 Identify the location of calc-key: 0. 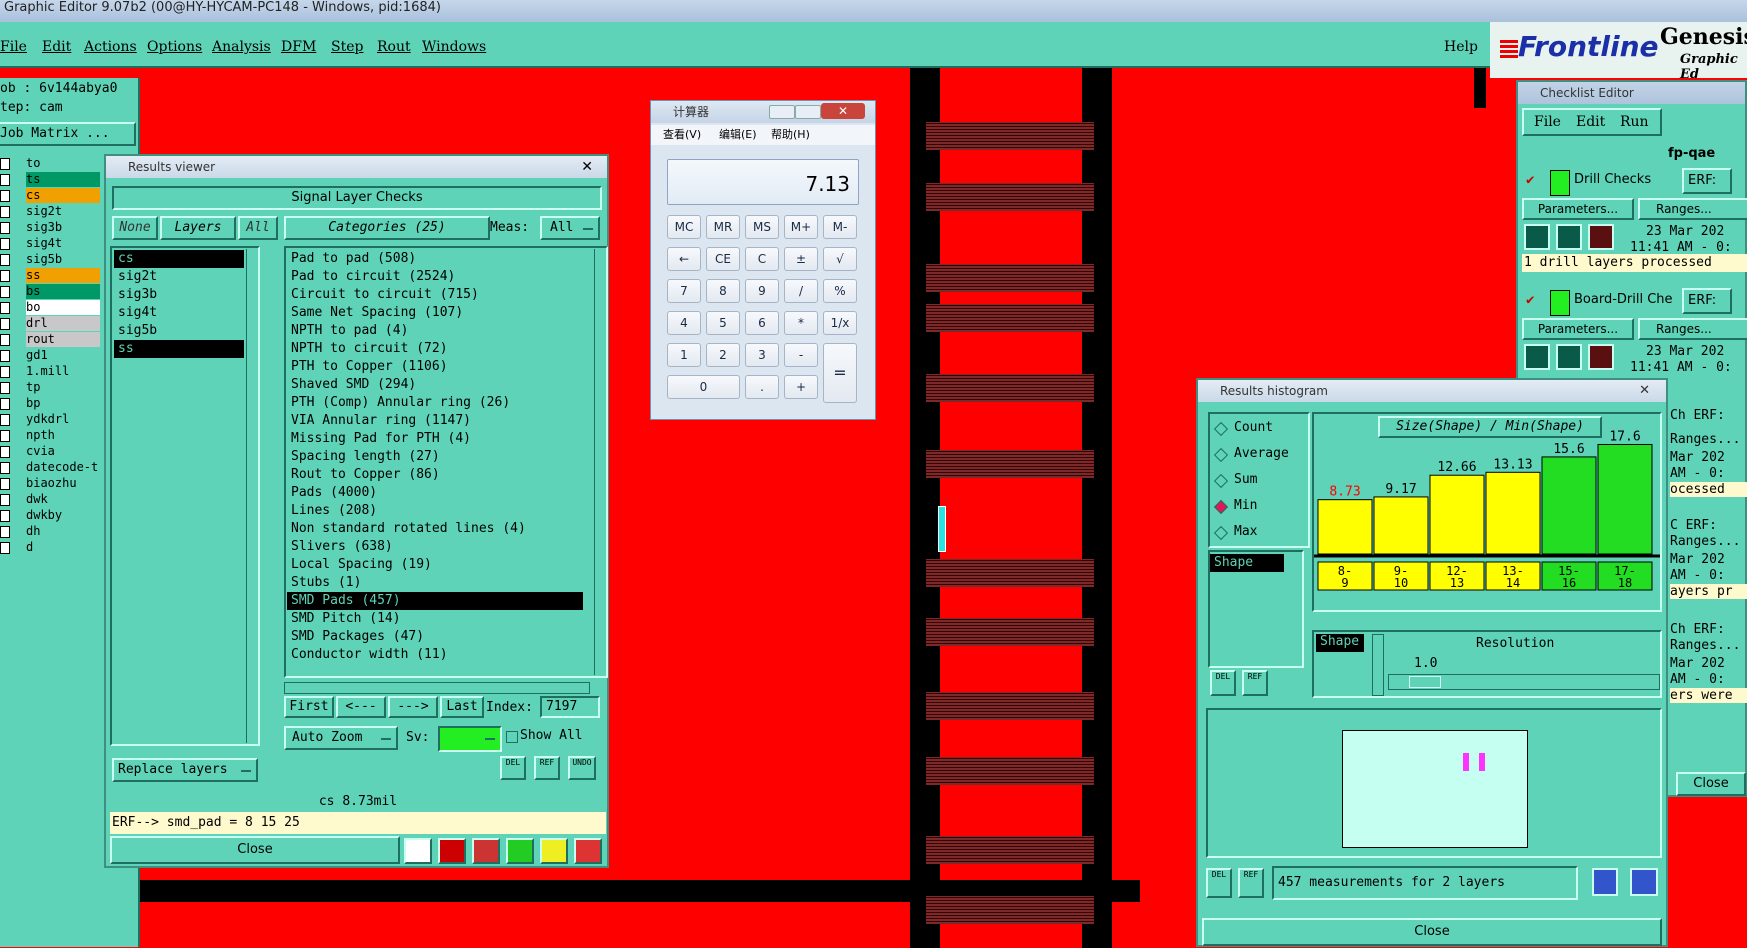
(703, 387).